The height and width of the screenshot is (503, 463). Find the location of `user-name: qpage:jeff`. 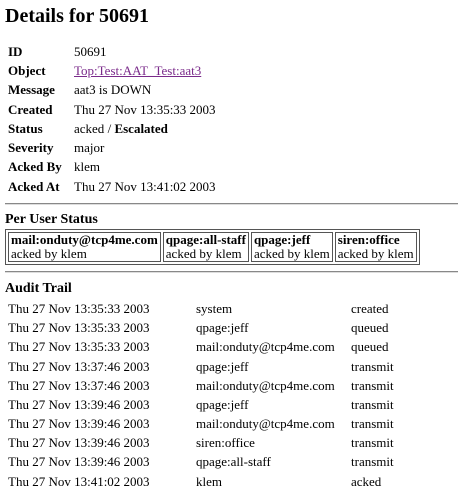

user-name: qpage:jeff is located at coordinates (282, 240).